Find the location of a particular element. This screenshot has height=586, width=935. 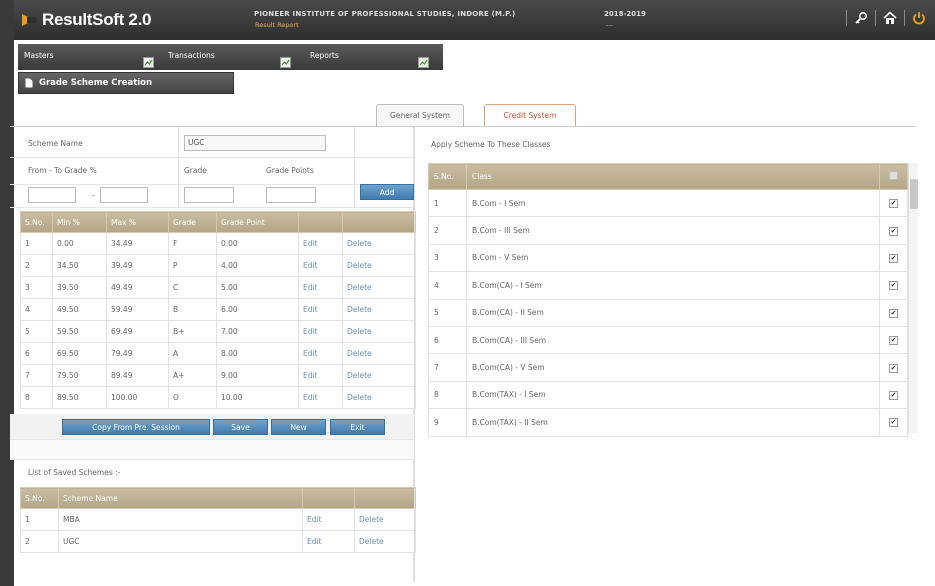

table-header-row: S.No. Class is located at coordinates (668, 176).